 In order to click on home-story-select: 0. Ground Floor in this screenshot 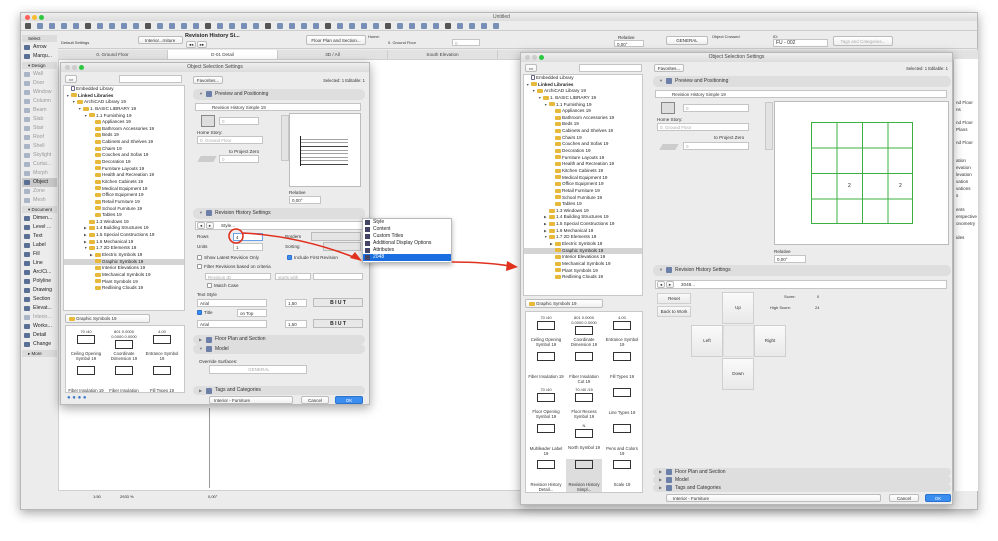, I will do `click(230, 140)`.